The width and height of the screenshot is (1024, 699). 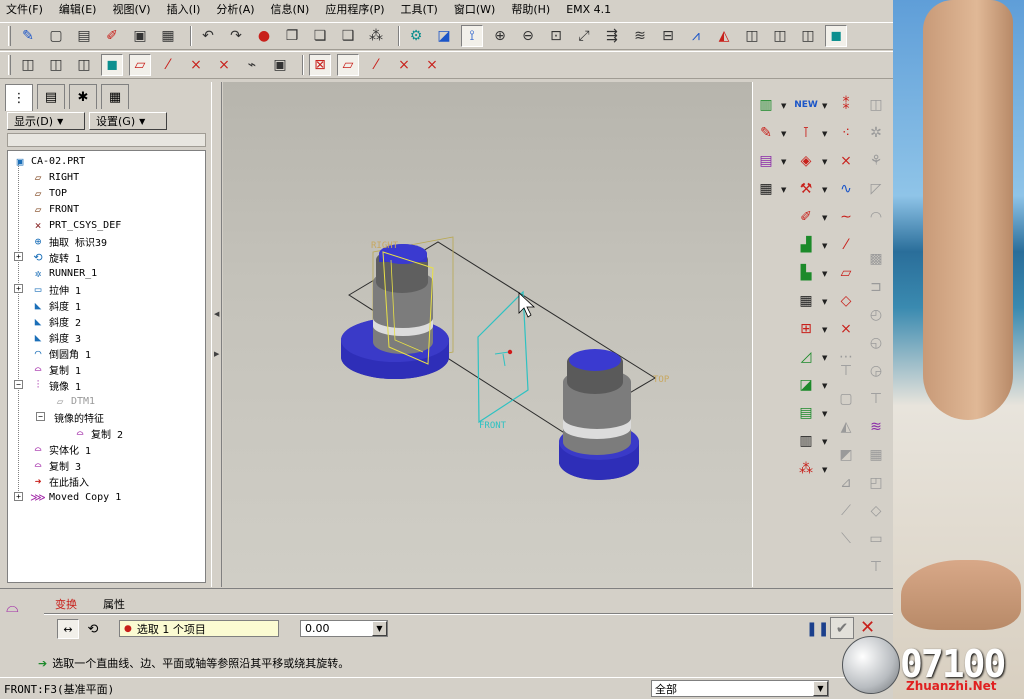 I want to click on rib-tool-icon: ⚒, so click(x=806, y=189).